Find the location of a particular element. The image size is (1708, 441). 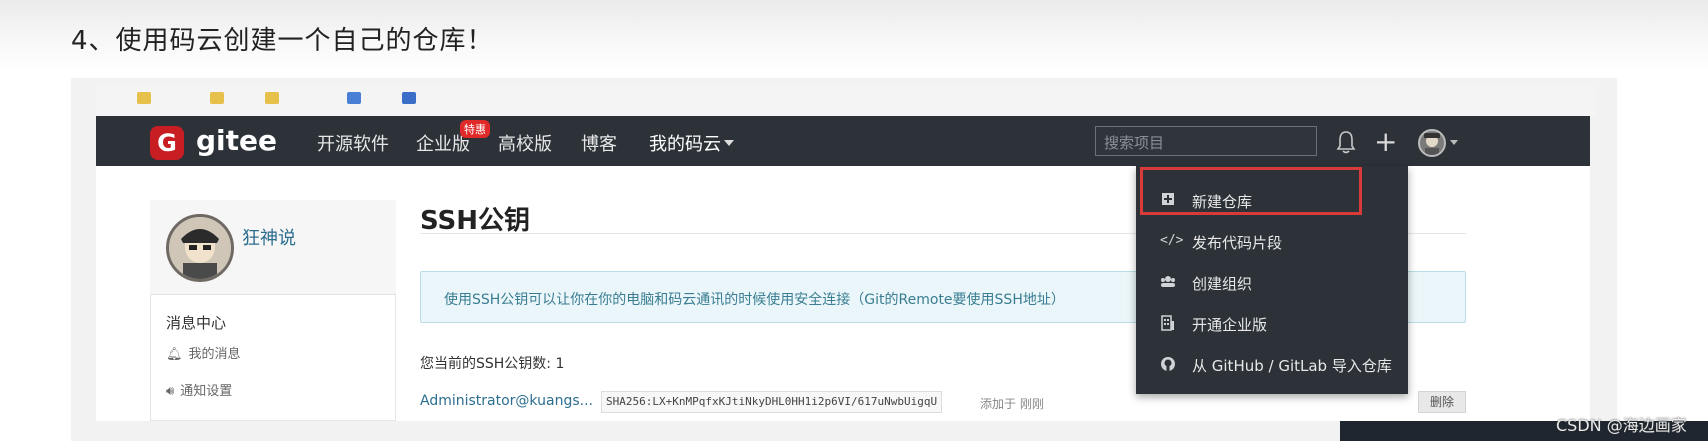

sidebar-section-title: 消息中心 is located at coordinates (196, 323).